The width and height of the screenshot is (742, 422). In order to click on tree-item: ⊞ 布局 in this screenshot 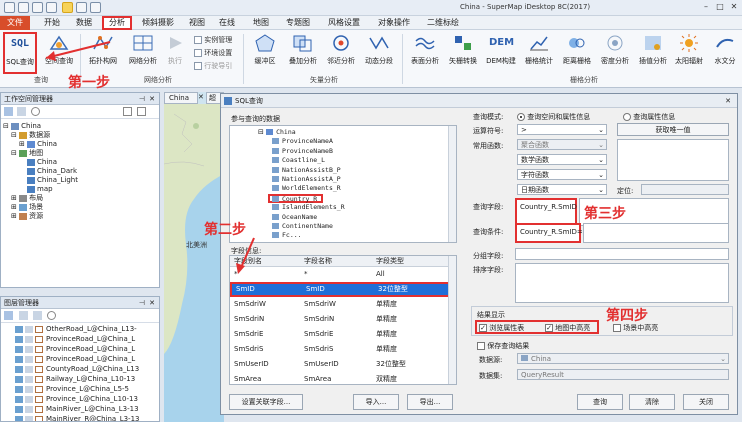, I will do `click(80, 198)`.